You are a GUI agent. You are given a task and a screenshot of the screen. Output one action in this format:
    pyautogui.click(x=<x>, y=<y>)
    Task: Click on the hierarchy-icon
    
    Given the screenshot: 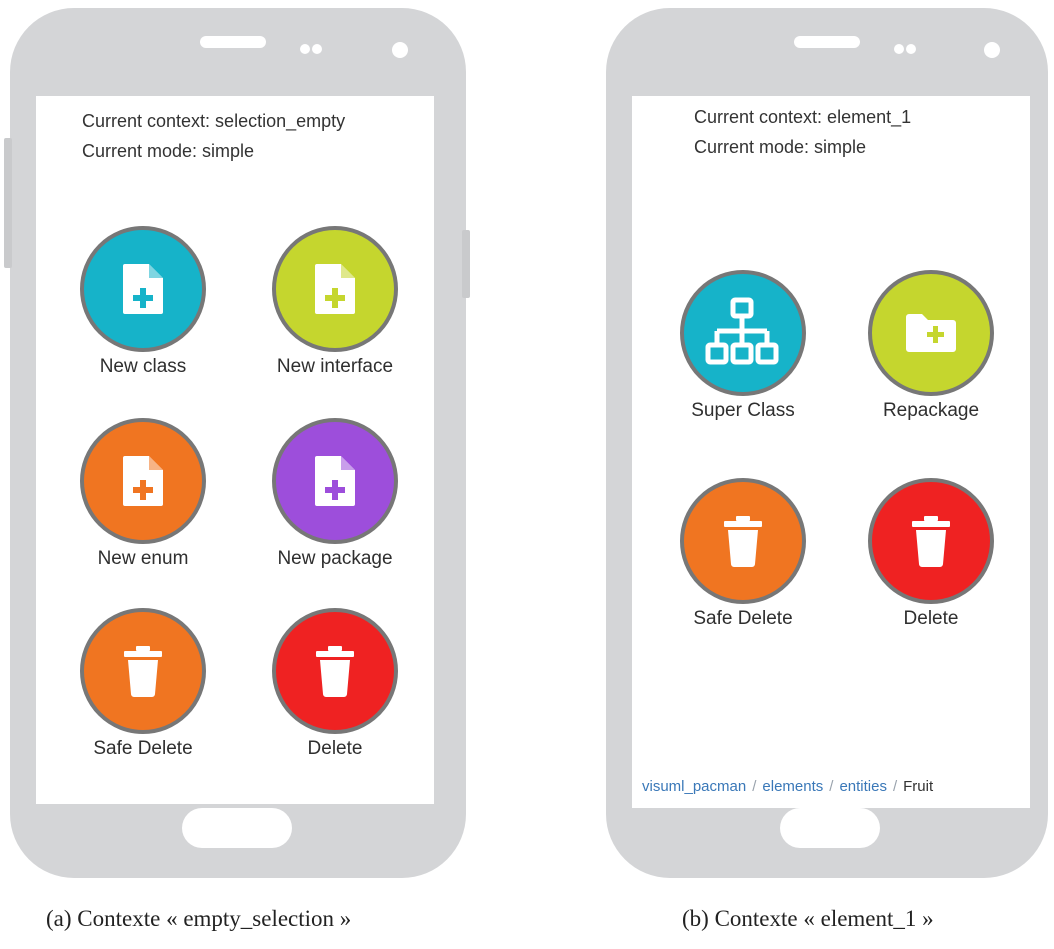 What is the action you would take?
    pyautogui.click(x=743, y=333)
    